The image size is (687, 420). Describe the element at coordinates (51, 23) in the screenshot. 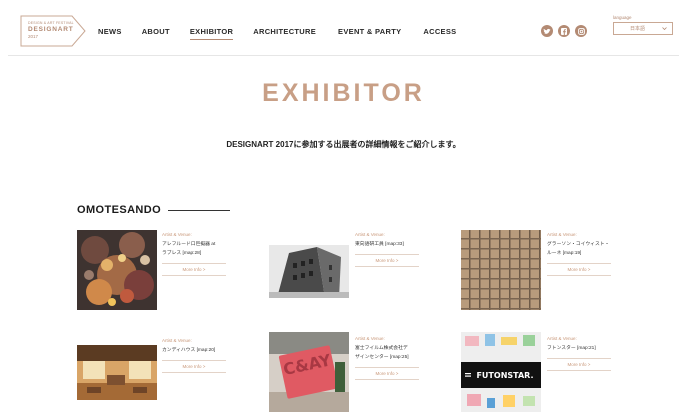

I see `logo-tagline: DESIGN & ART FESTIVAL` at that location.